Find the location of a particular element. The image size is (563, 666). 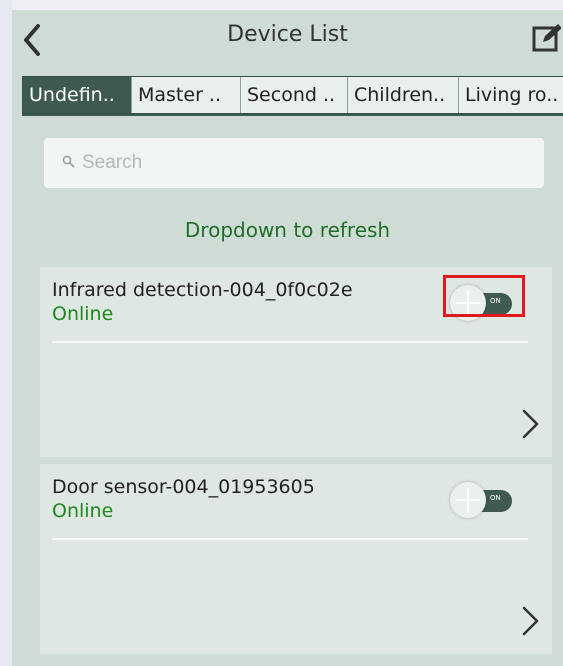

device-toggle: ON is located at coordinates (485, 500).